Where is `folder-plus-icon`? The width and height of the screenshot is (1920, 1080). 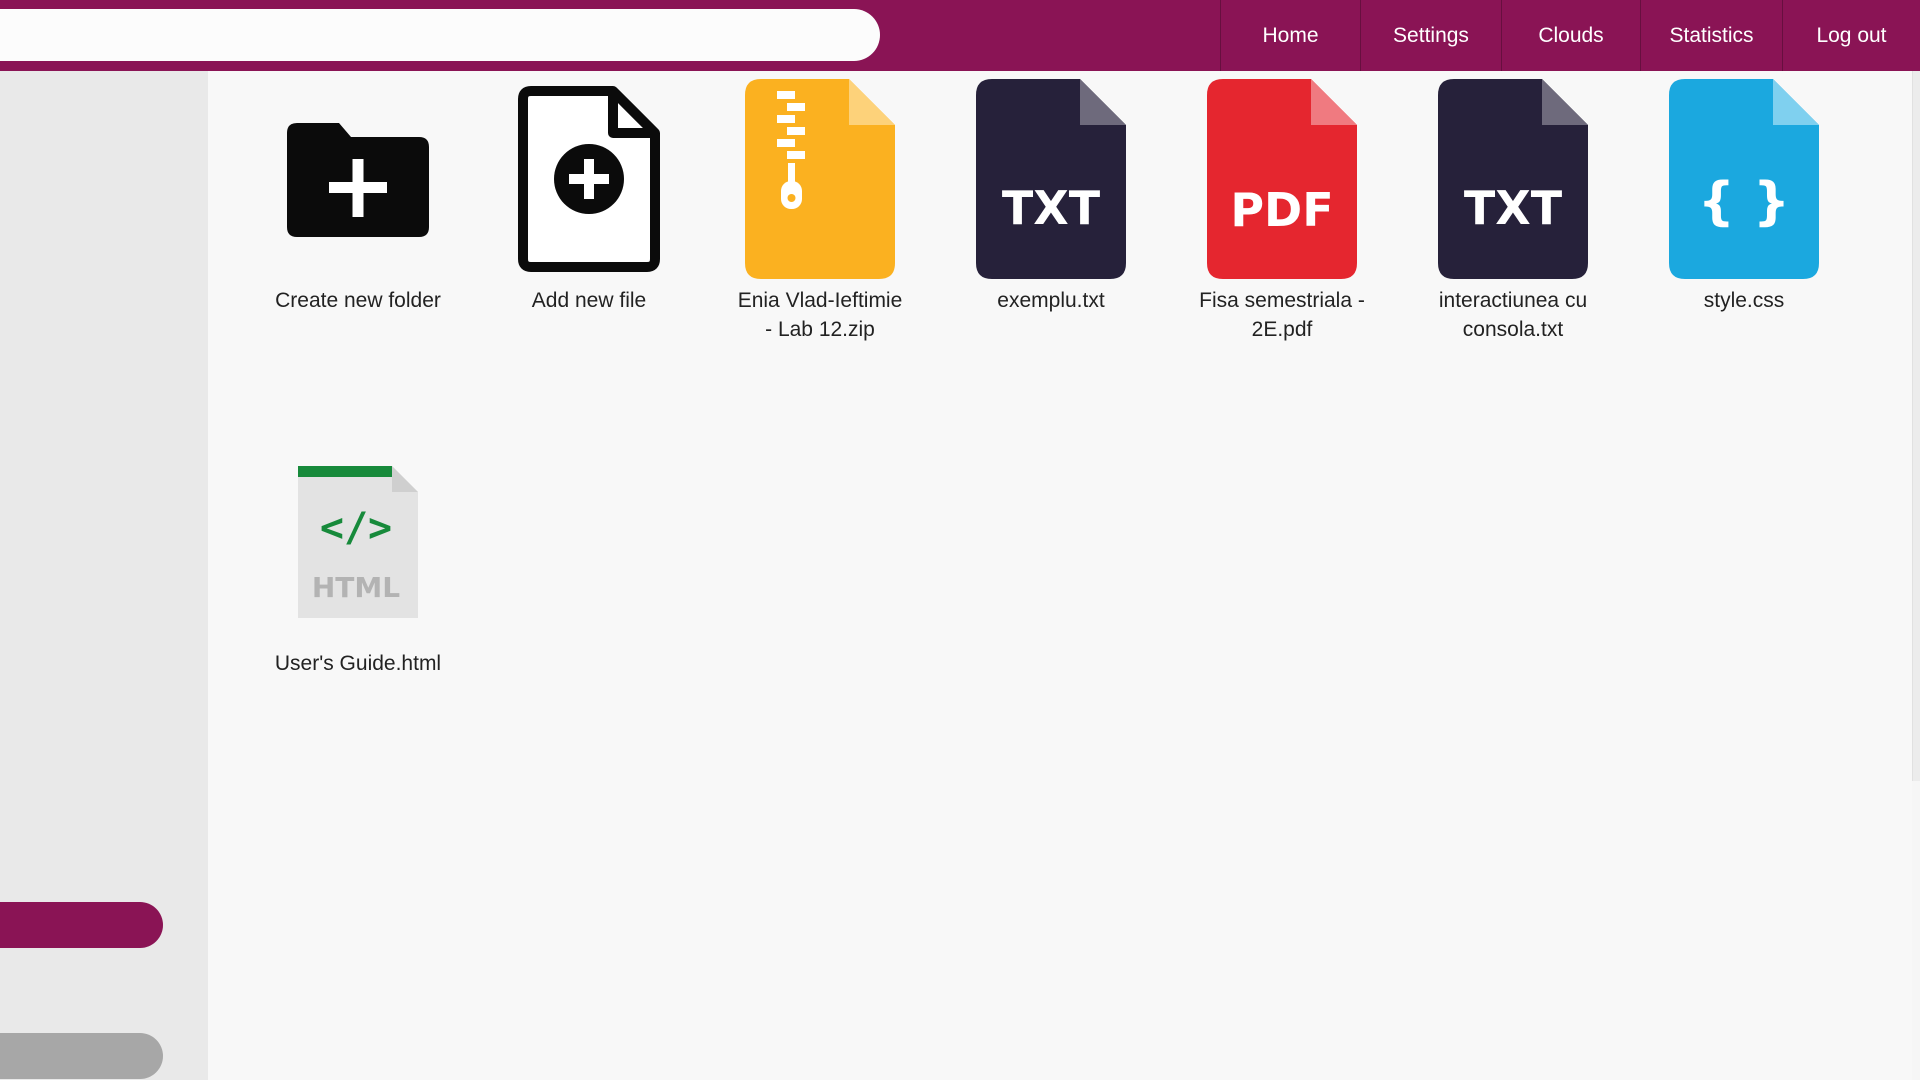 folder-plus-icon is located at coordinates (358, 179).